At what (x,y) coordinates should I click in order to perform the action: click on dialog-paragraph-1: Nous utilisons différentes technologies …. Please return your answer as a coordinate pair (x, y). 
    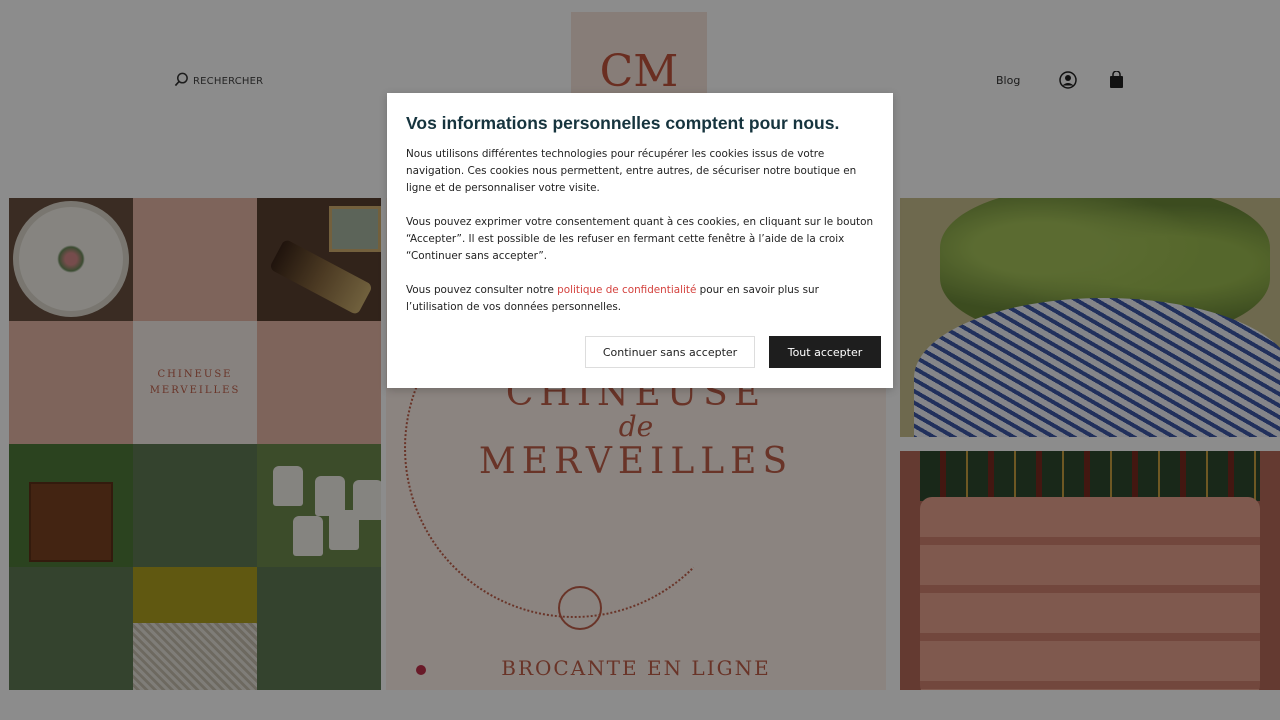
    Looking at the image, I should click on (631, 171).